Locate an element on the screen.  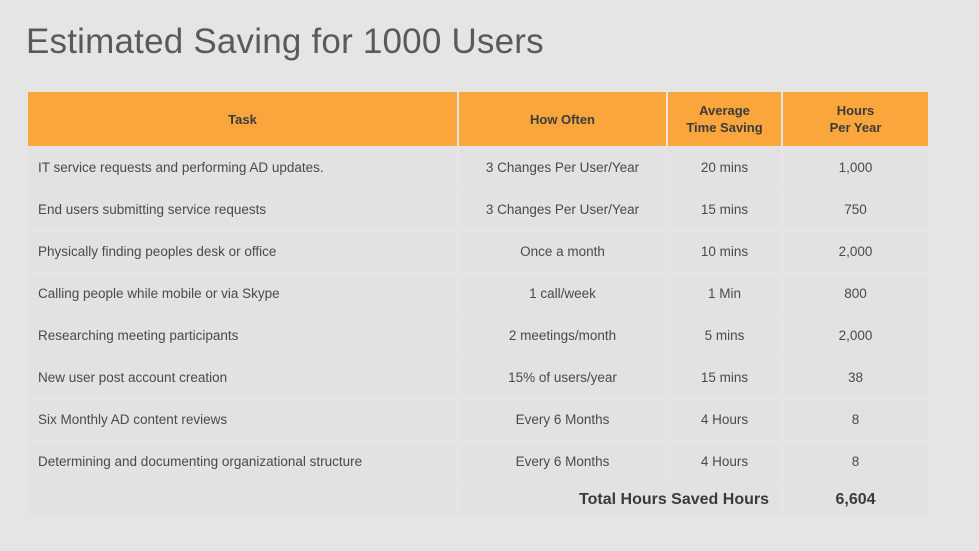
cell-hours-per-year: 800 is located at coordinates (855, 294).